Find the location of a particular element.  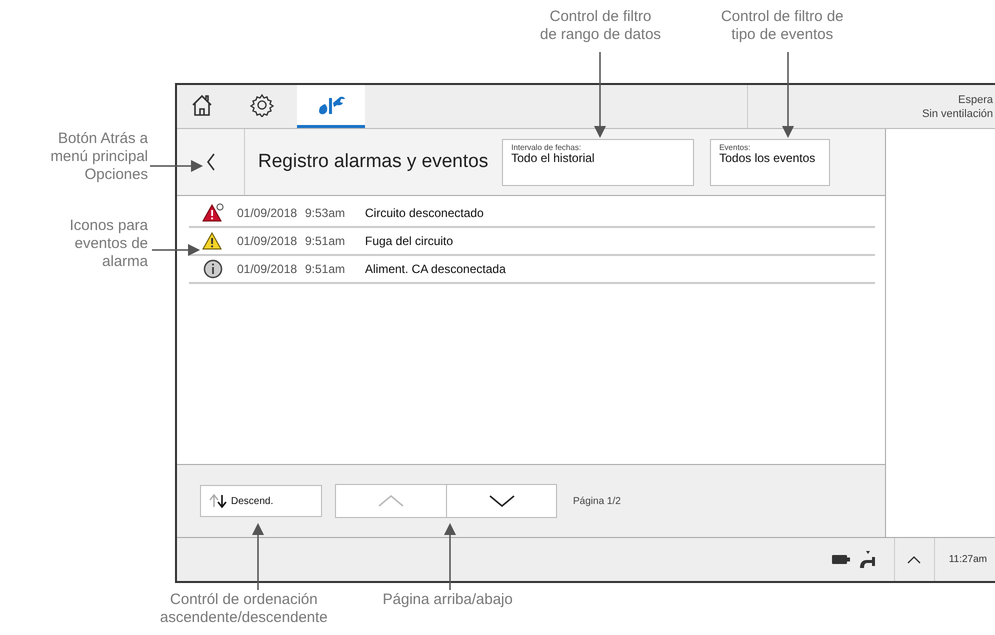

settings-icon is located at coordinates (262, 105).